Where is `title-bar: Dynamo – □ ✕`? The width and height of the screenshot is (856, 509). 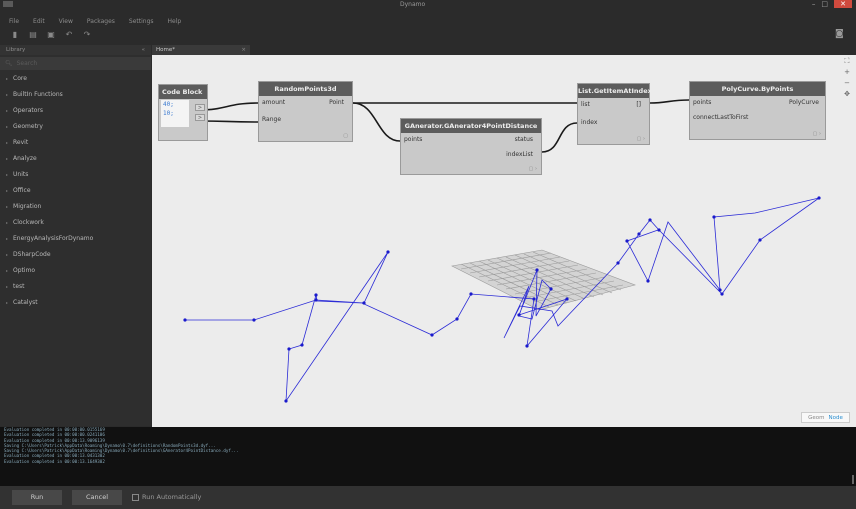
title-bar: Dynamo – □ ✕ is located at coordinates (428, 4).